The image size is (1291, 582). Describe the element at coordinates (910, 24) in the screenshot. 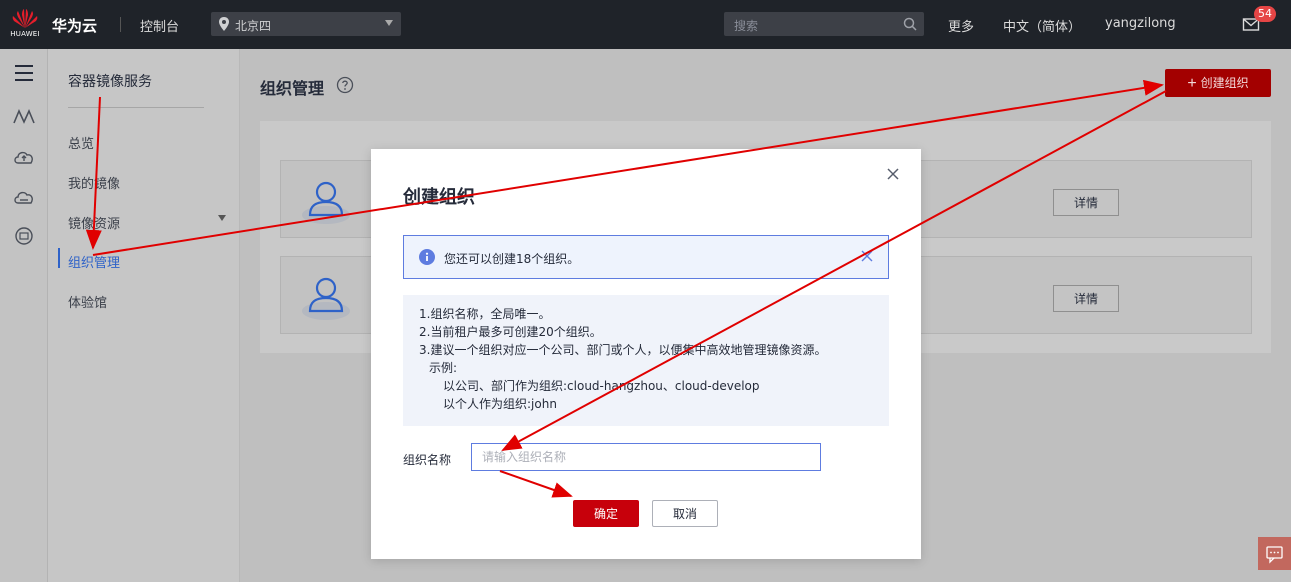

I see `search-icon` at that location.